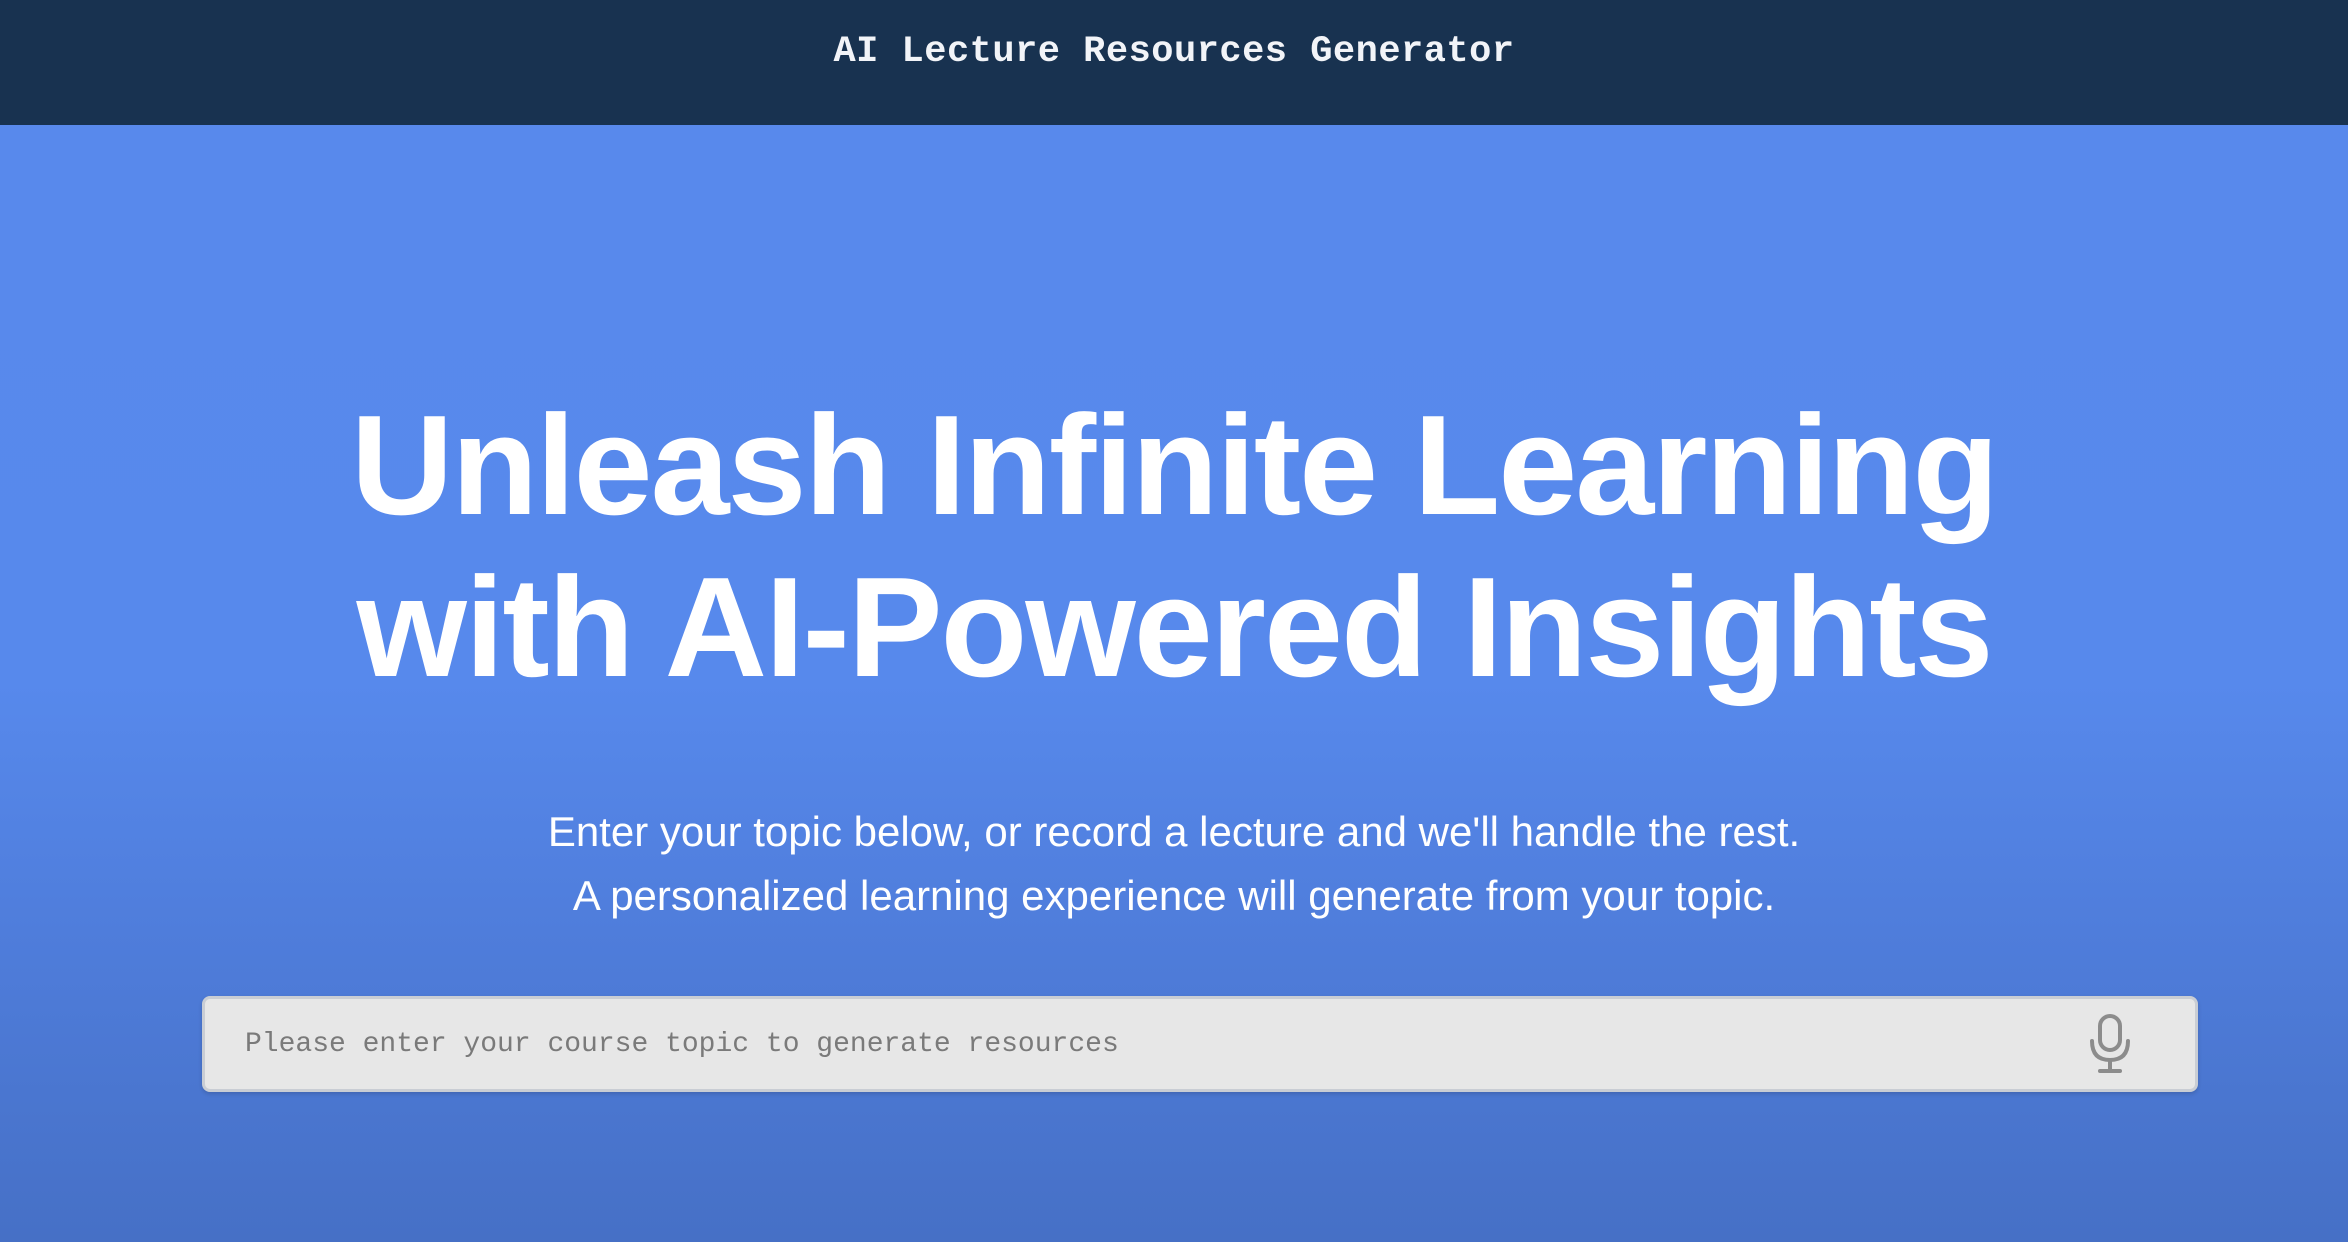 The width and height of the screenshot is (2348, 1242). What do you see at coordinates (1174, 465) in the screenshot?
I see `hero-heading-line-1: Unleash Infinite Learning` at bounding box center [1174, 465].